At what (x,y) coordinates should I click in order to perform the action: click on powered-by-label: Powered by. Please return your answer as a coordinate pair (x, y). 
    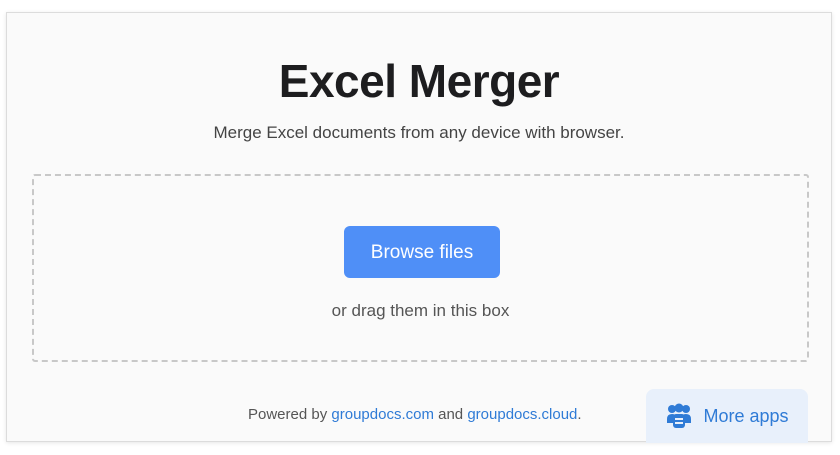
    Looking at the image, I should click on (290, 414).